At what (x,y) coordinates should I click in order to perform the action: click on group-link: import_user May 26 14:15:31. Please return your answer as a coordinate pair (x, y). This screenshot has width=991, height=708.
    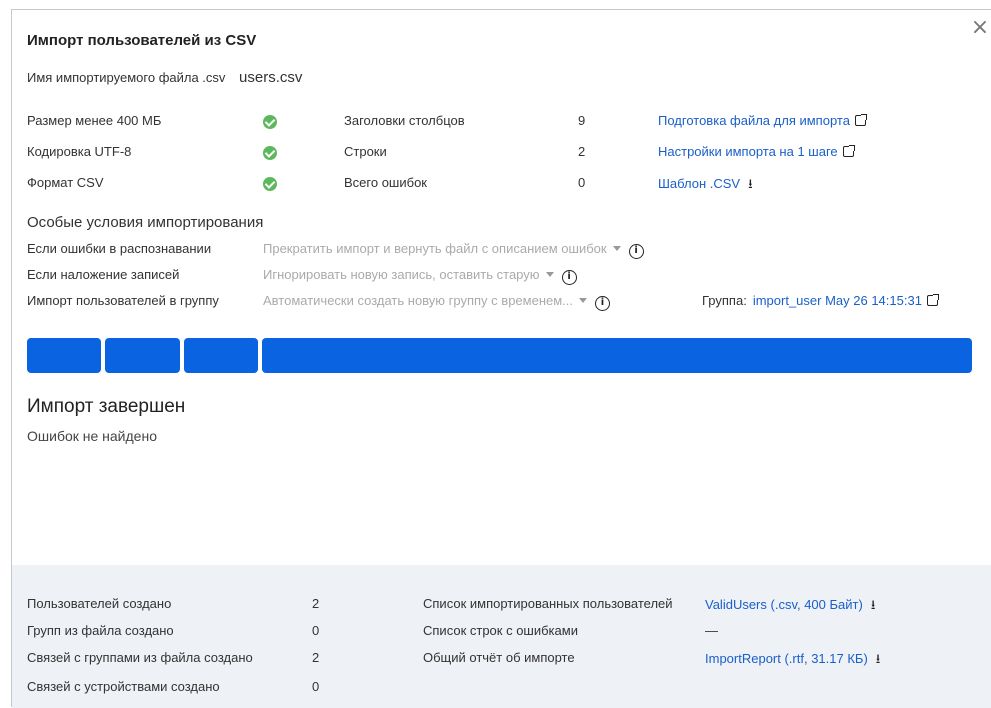
    Looking at the image, I should click on (845, 300).